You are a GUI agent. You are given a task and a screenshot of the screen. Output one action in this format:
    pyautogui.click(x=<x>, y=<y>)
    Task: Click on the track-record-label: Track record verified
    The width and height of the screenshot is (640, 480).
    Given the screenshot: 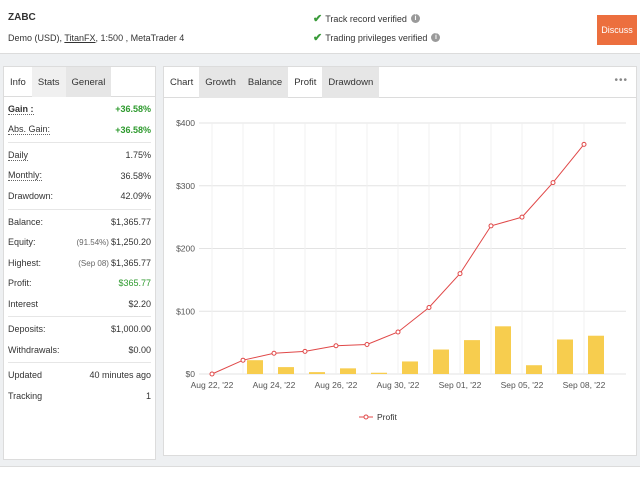 What is the action you would take?
    pyautogui.click(x=366, y=18)
    